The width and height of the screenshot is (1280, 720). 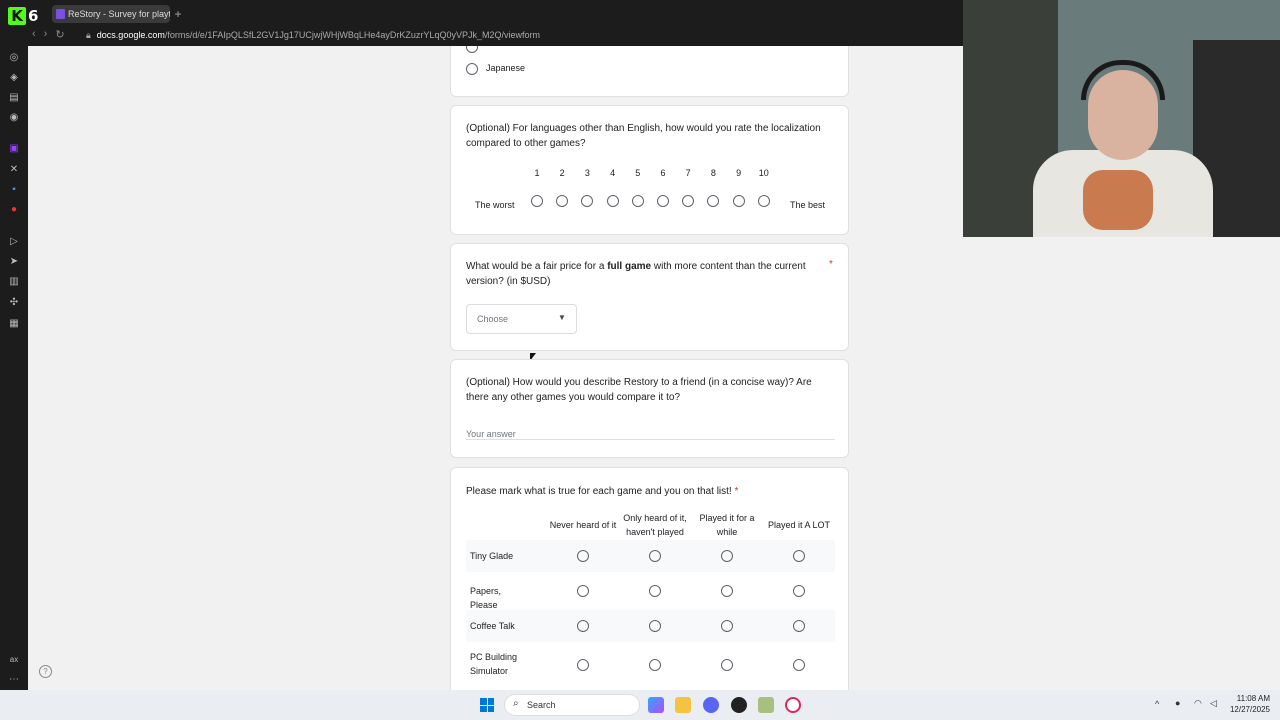 I want to click on record-icon: ●, so click(x=14, y=210).